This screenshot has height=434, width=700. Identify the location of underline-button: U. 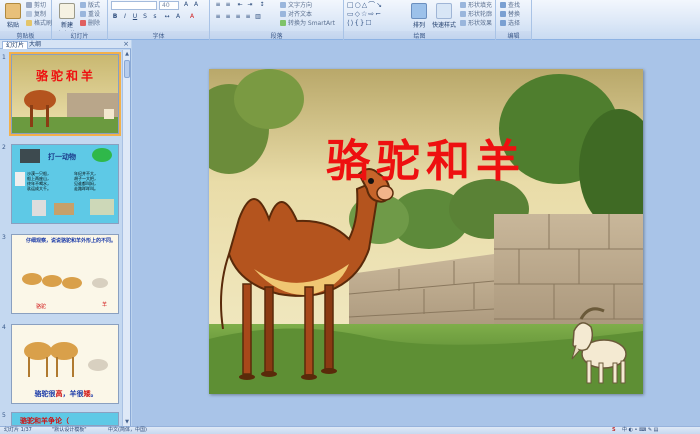
(135, 17).